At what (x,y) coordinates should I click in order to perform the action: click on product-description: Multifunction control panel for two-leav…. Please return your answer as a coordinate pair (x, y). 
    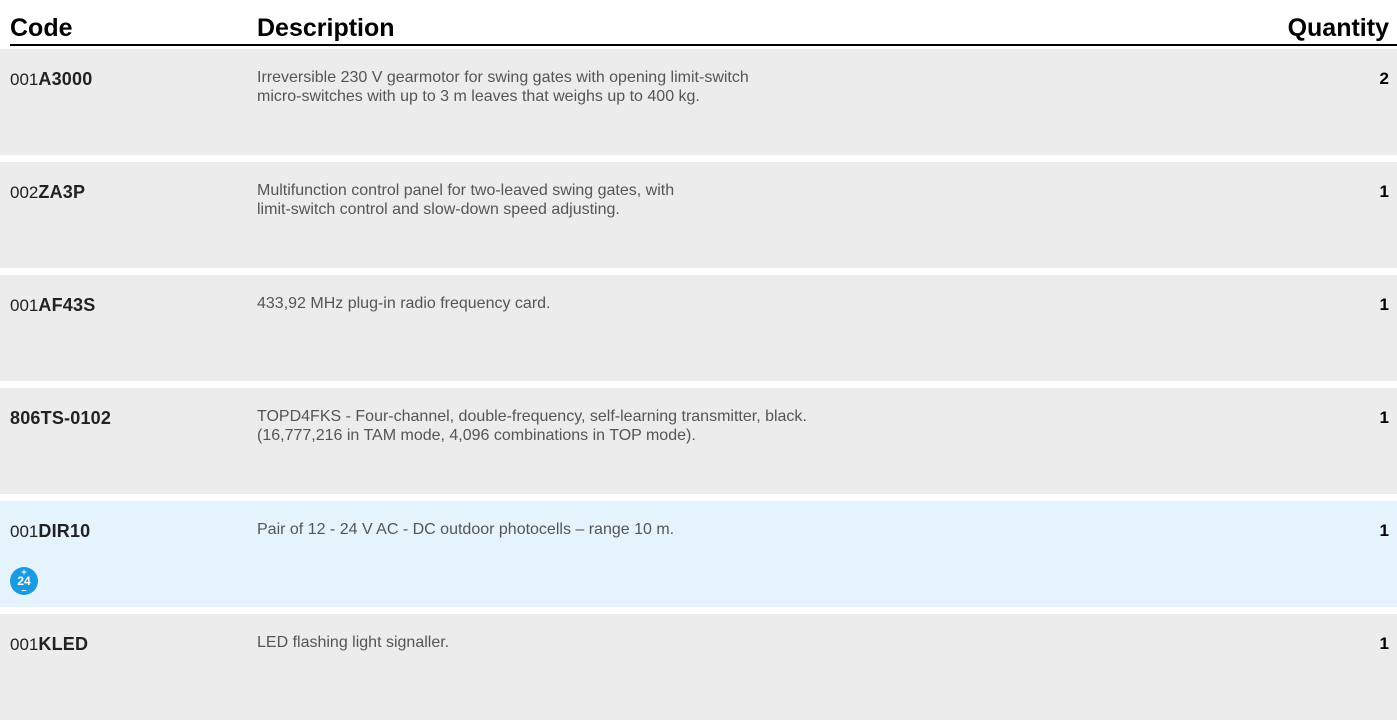
    Looking at the image, I should click on (707, 200).